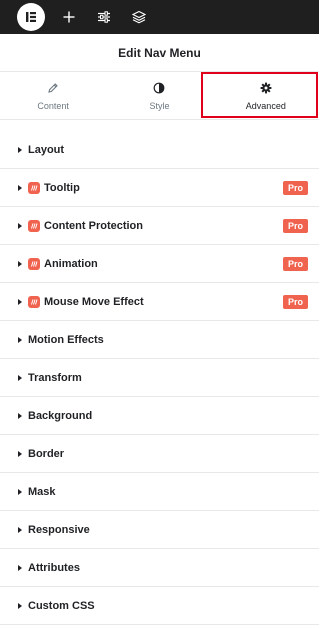  What do you see at coordinates (54, 567) in the screenshot?
I see `section-title: Attributes` at bounding box center [54, 567].